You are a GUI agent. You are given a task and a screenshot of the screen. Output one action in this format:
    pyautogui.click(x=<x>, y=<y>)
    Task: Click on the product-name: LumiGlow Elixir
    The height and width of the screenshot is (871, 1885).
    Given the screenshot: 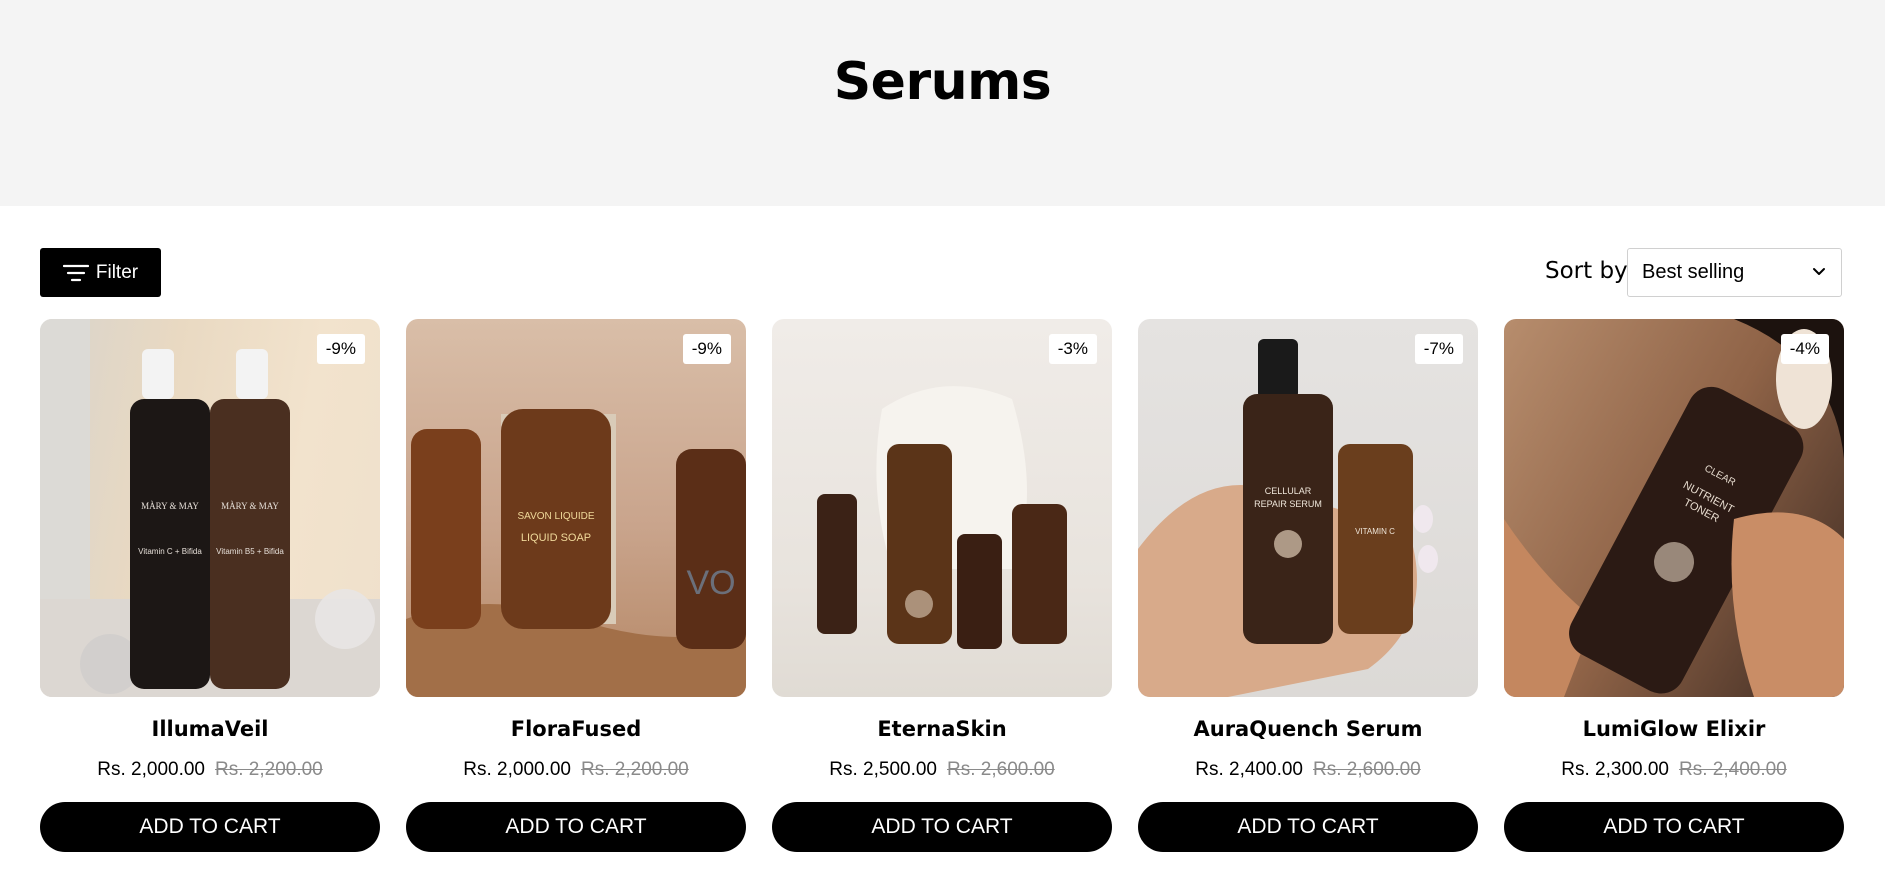 What is the action you would take?
    pyautogui.click(x=1674, y=729)
    